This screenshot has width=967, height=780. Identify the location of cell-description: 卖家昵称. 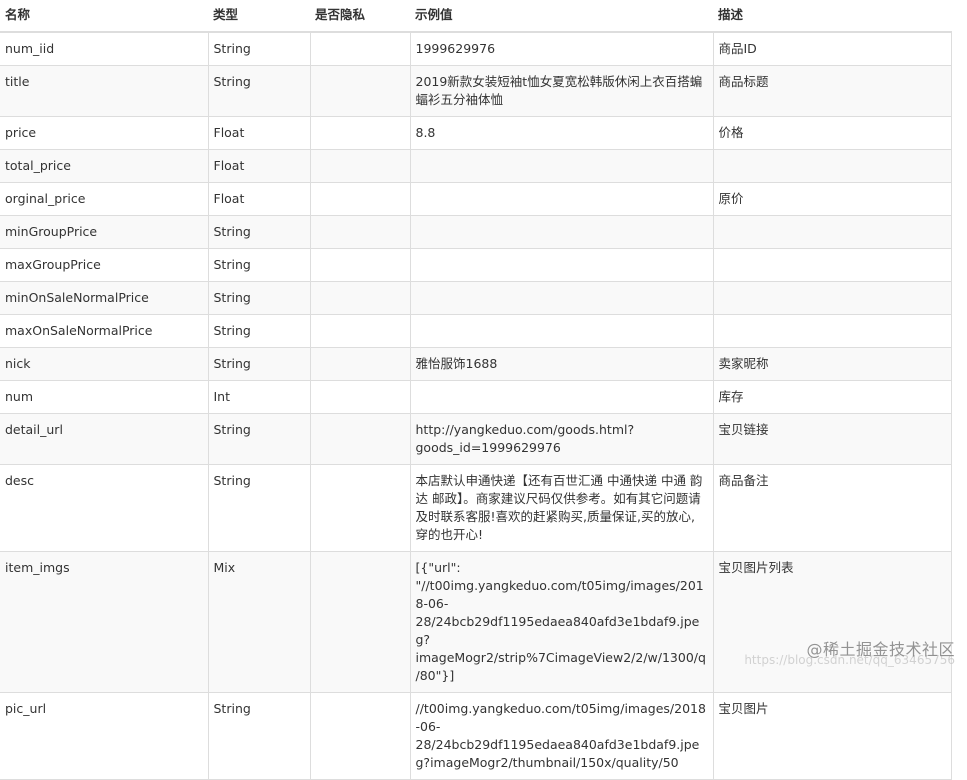
(832, 364).